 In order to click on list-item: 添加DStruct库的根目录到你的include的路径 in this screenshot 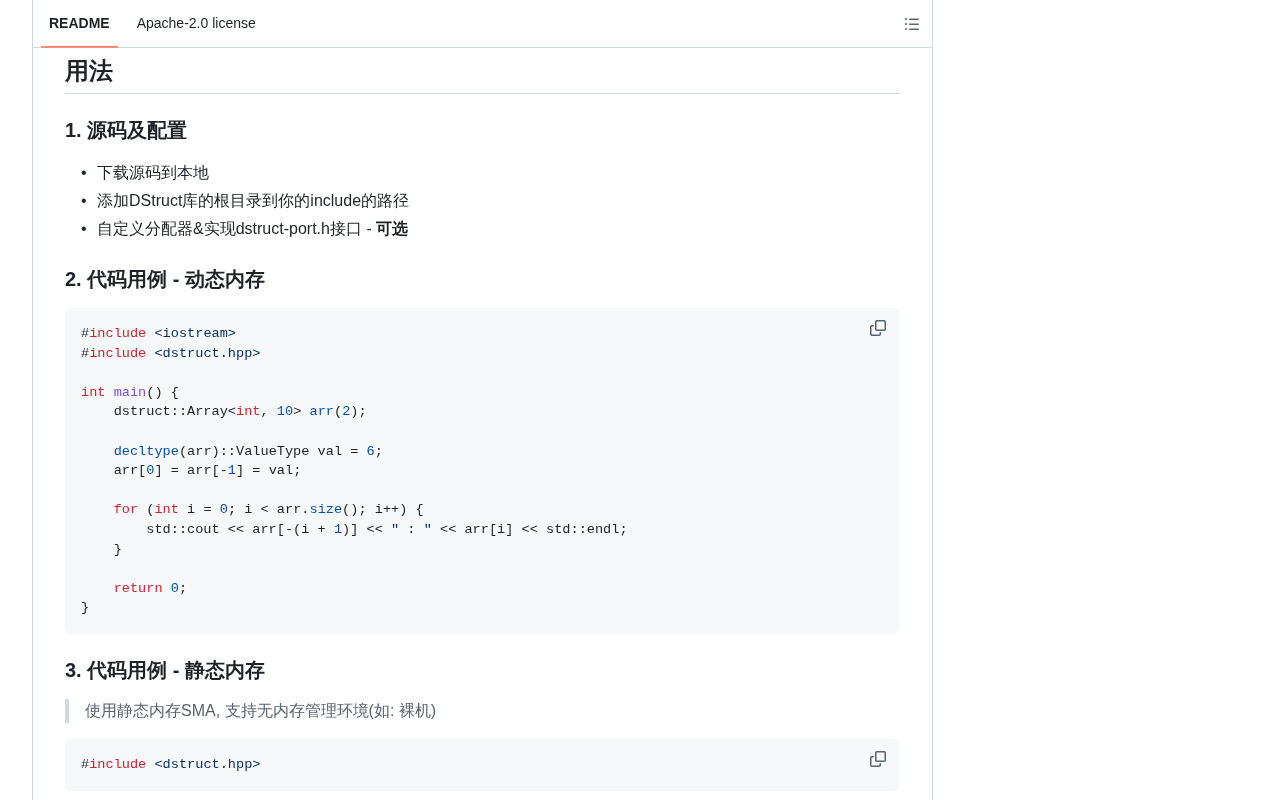, I will do `click(253, 201)`.